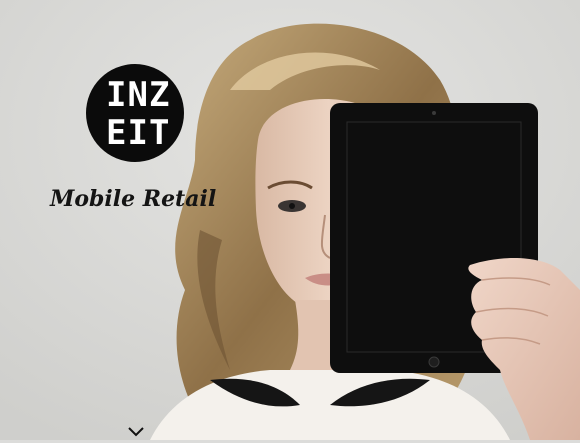  What do you see at coordinates (136, 431) in the screenshot?
I see `chevron-down-icon` at bounding box center [136, 431].